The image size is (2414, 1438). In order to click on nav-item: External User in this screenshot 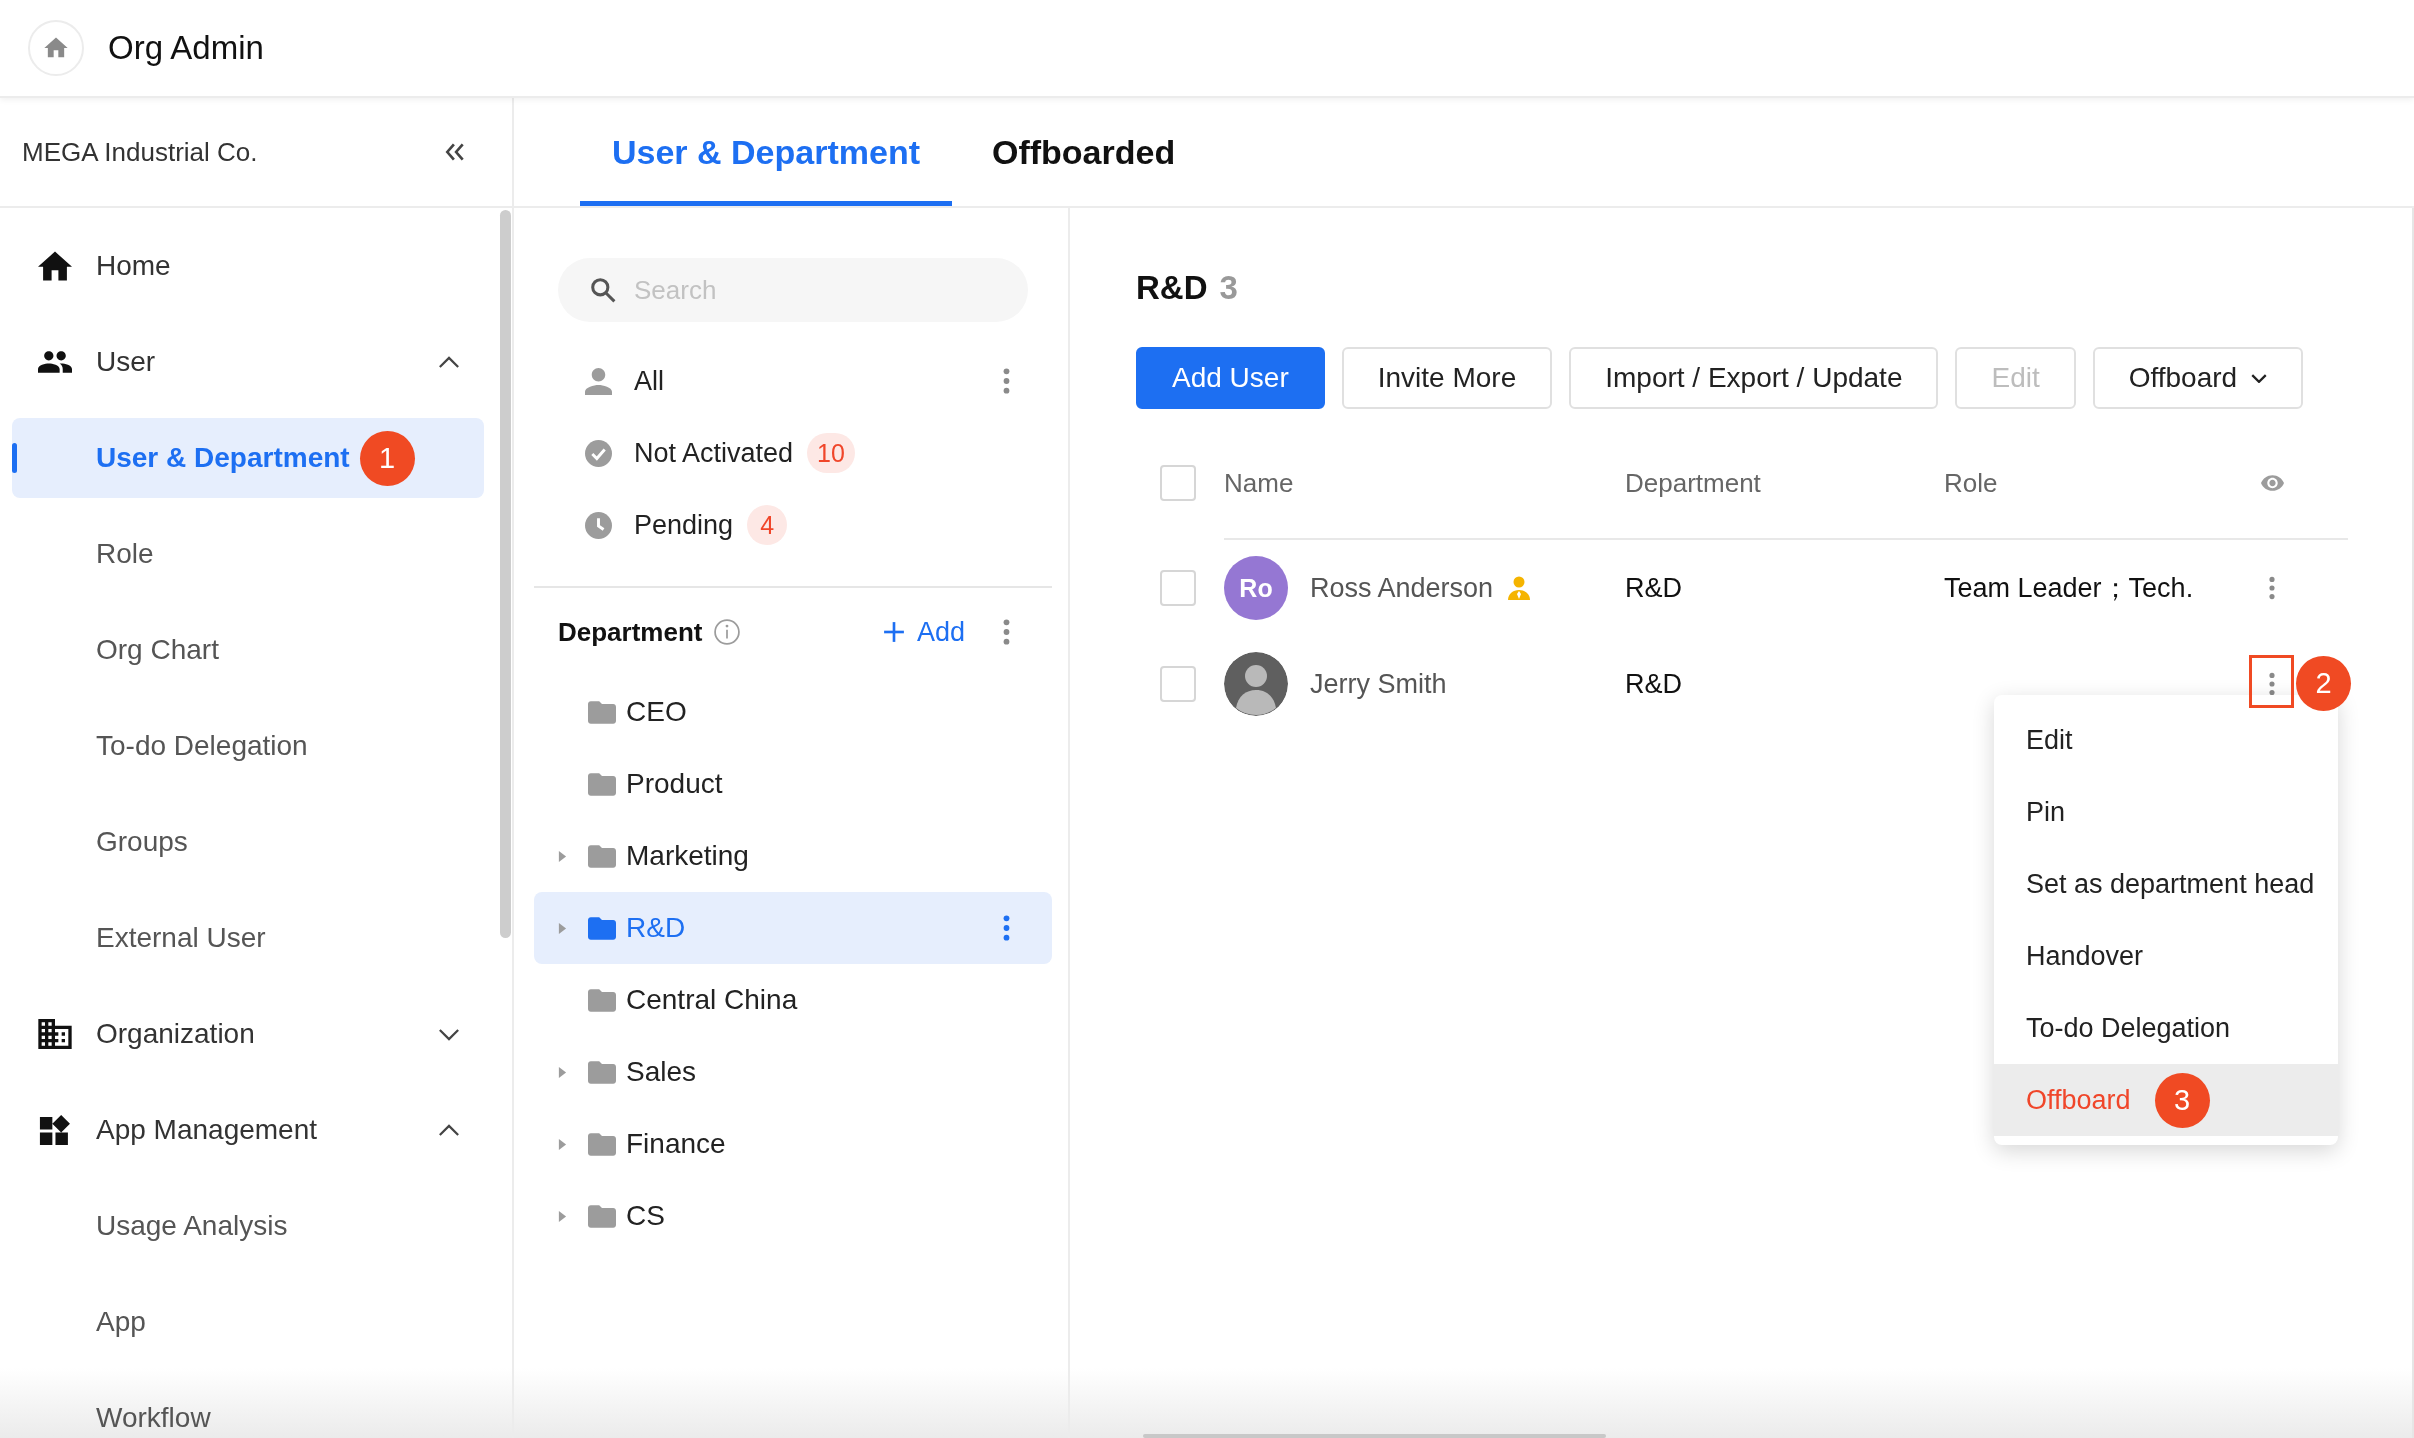, I will do `click(248, 938)`.